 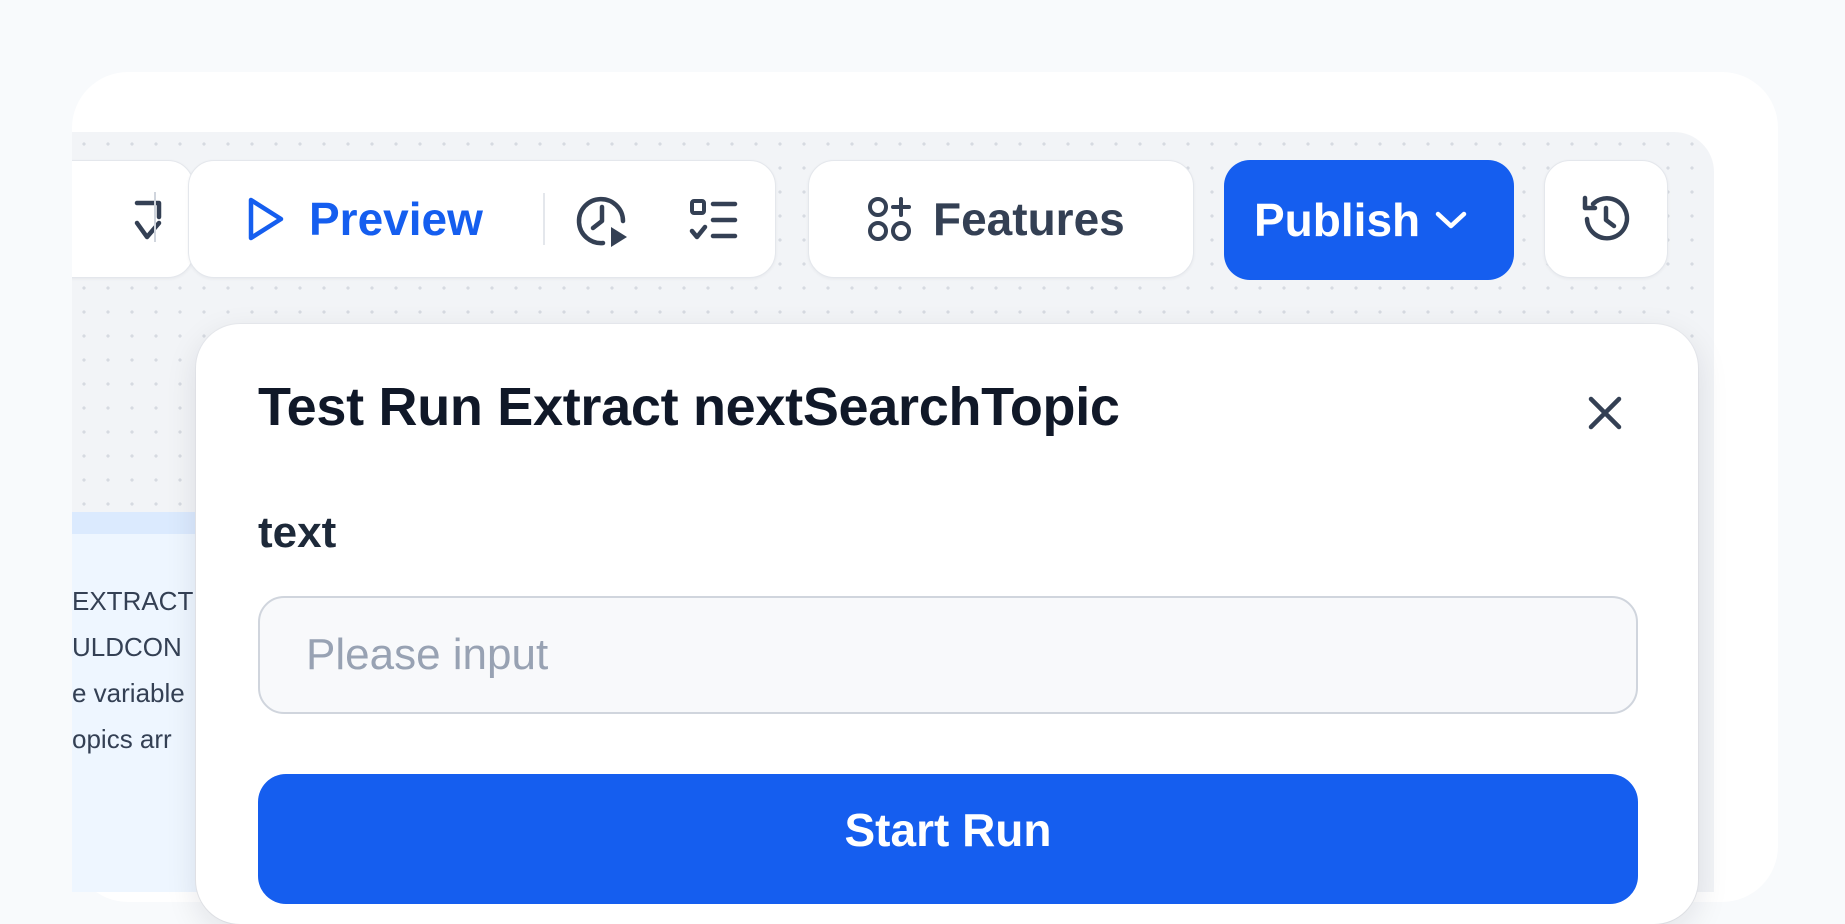 I want to click on history-icon, so click(x=1606, y=219).